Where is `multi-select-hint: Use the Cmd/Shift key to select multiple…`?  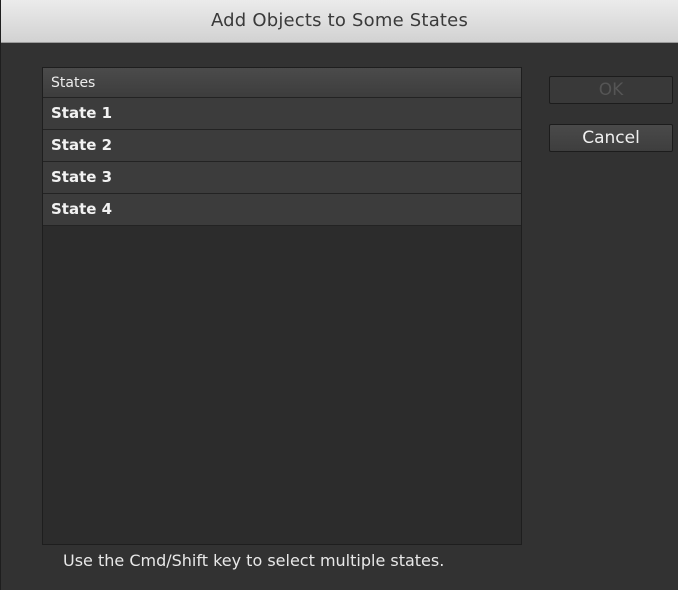 multi-select-hint: Use the Cmd/Shift key to select multiple… is located at coordinates (254, 560).